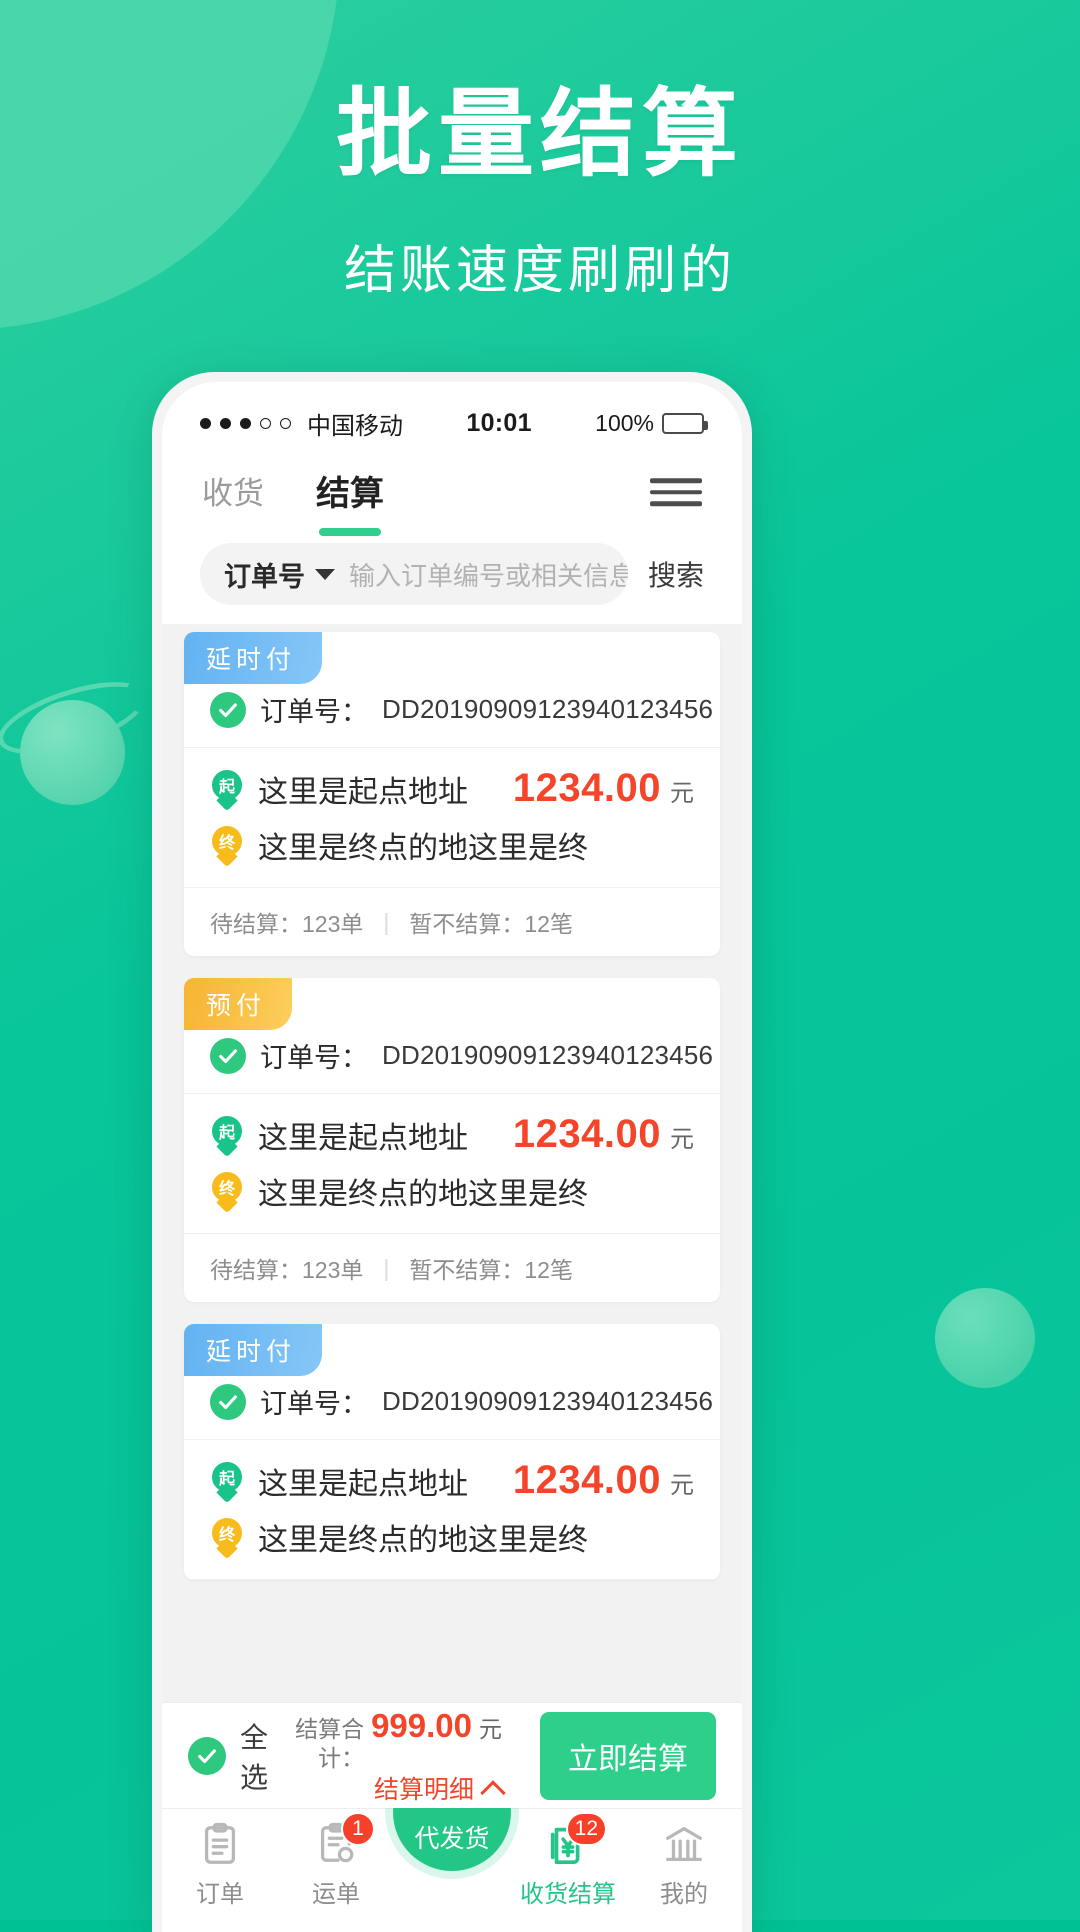 The width and height of the screenshot is (1080, 1932). What do you see at coordinates (325, 574) in the screenshot?
I see `chevron-down-icon` at bounding box center [325, 574].